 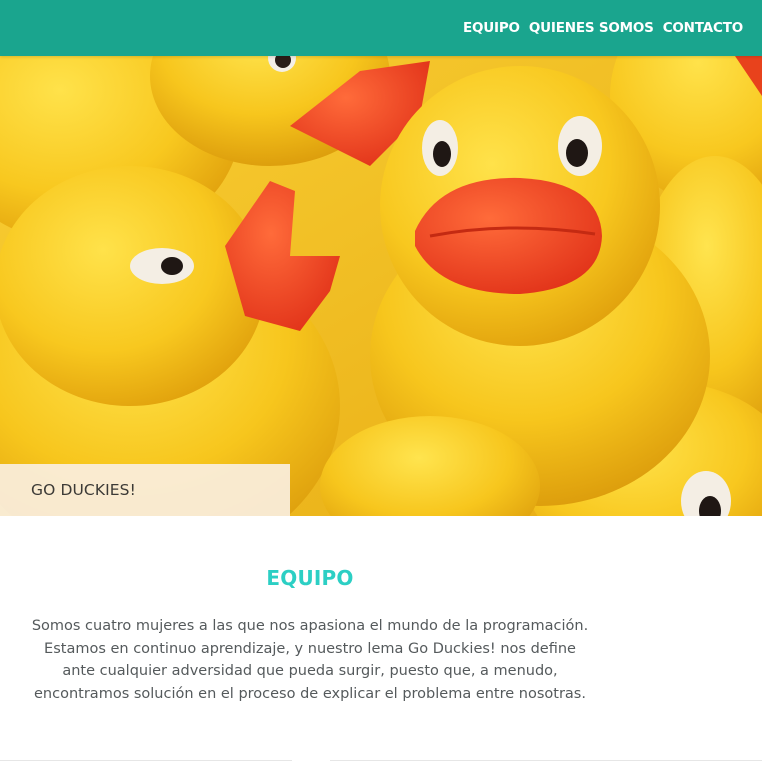 What do you see at coordinates (703, 28) in the screenshot?
I see `nav-link-contacto: CONTACTO` at bounding box center [703, 28].